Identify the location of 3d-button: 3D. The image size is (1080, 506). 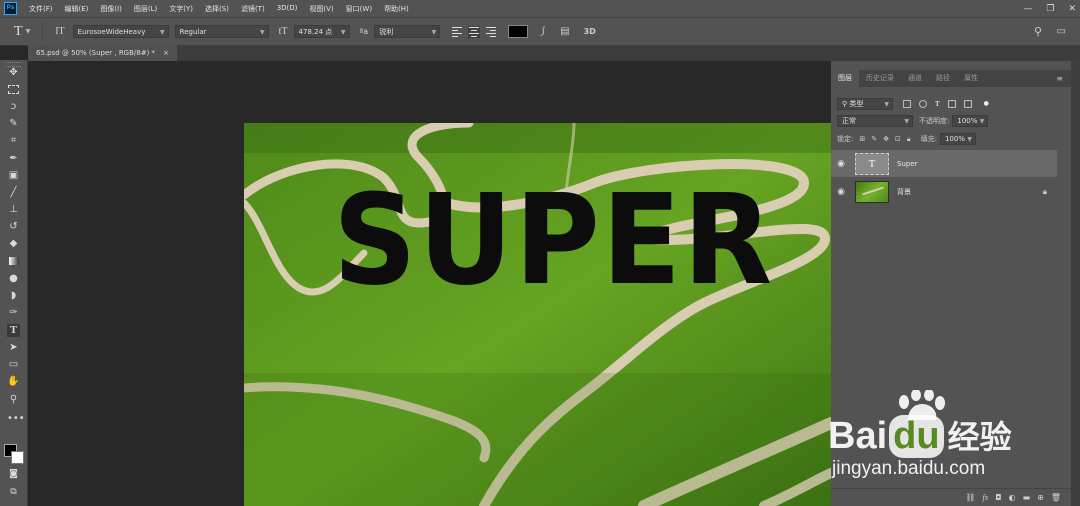
(590, 31).